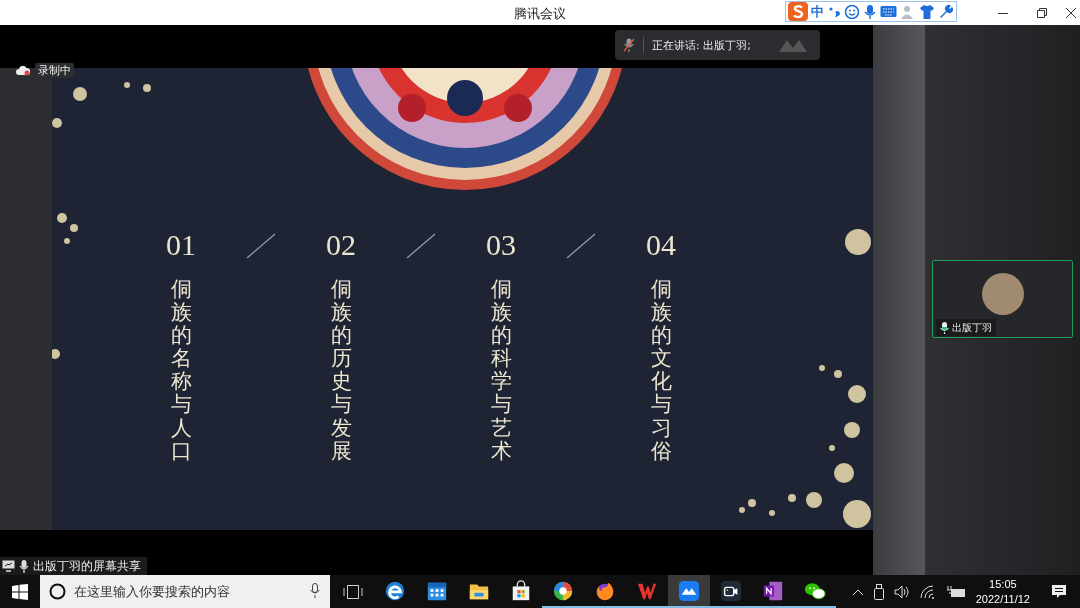 This screenshot has height=608, width=1080. I want to click on section-number: 02, so click(341, 245).